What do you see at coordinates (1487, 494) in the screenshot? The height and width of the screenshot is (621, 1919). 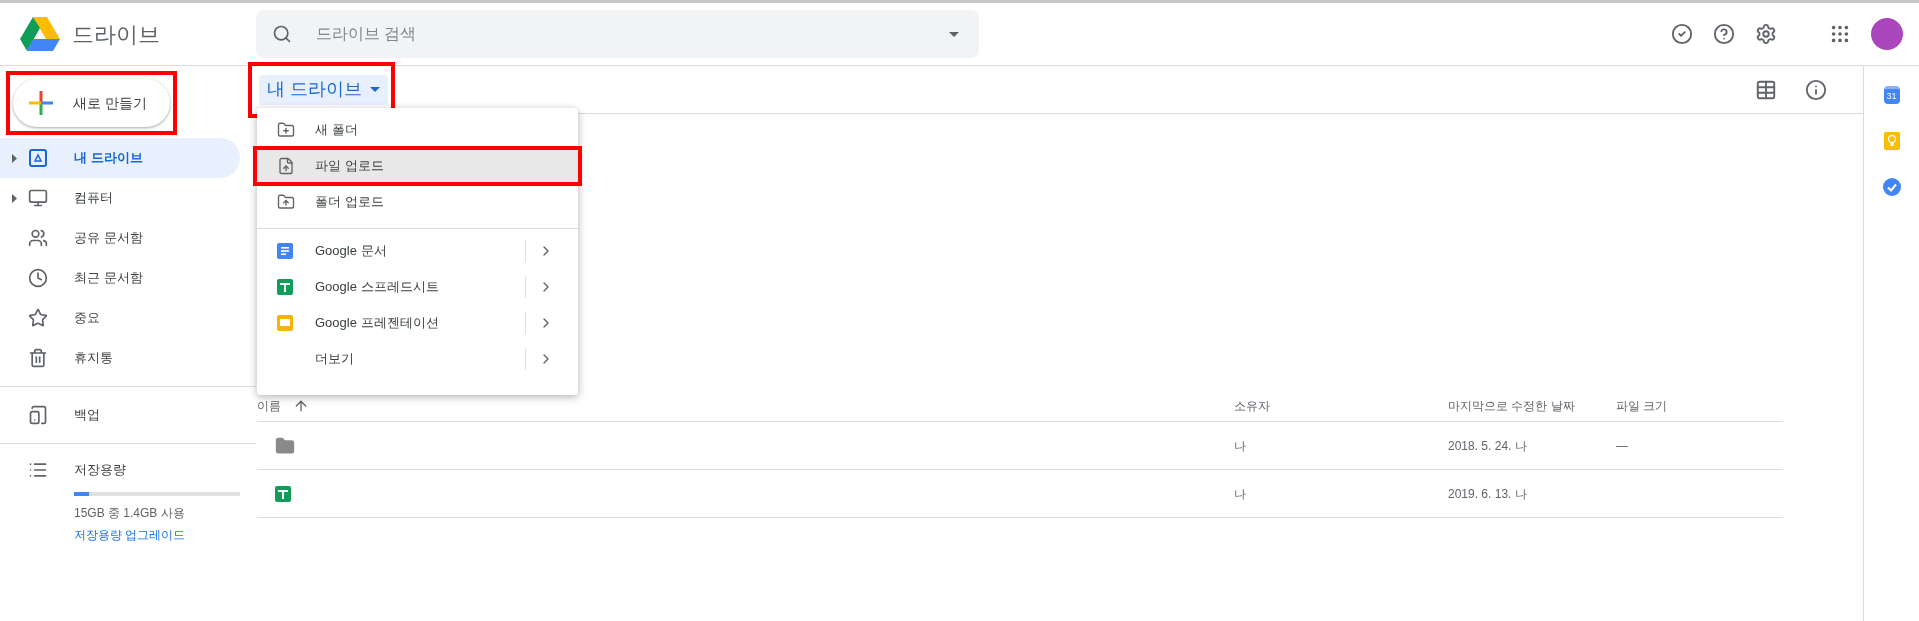 I see `modified-cell-text: 2019. 6. 13. 나` at bounding box center [1487, 494].